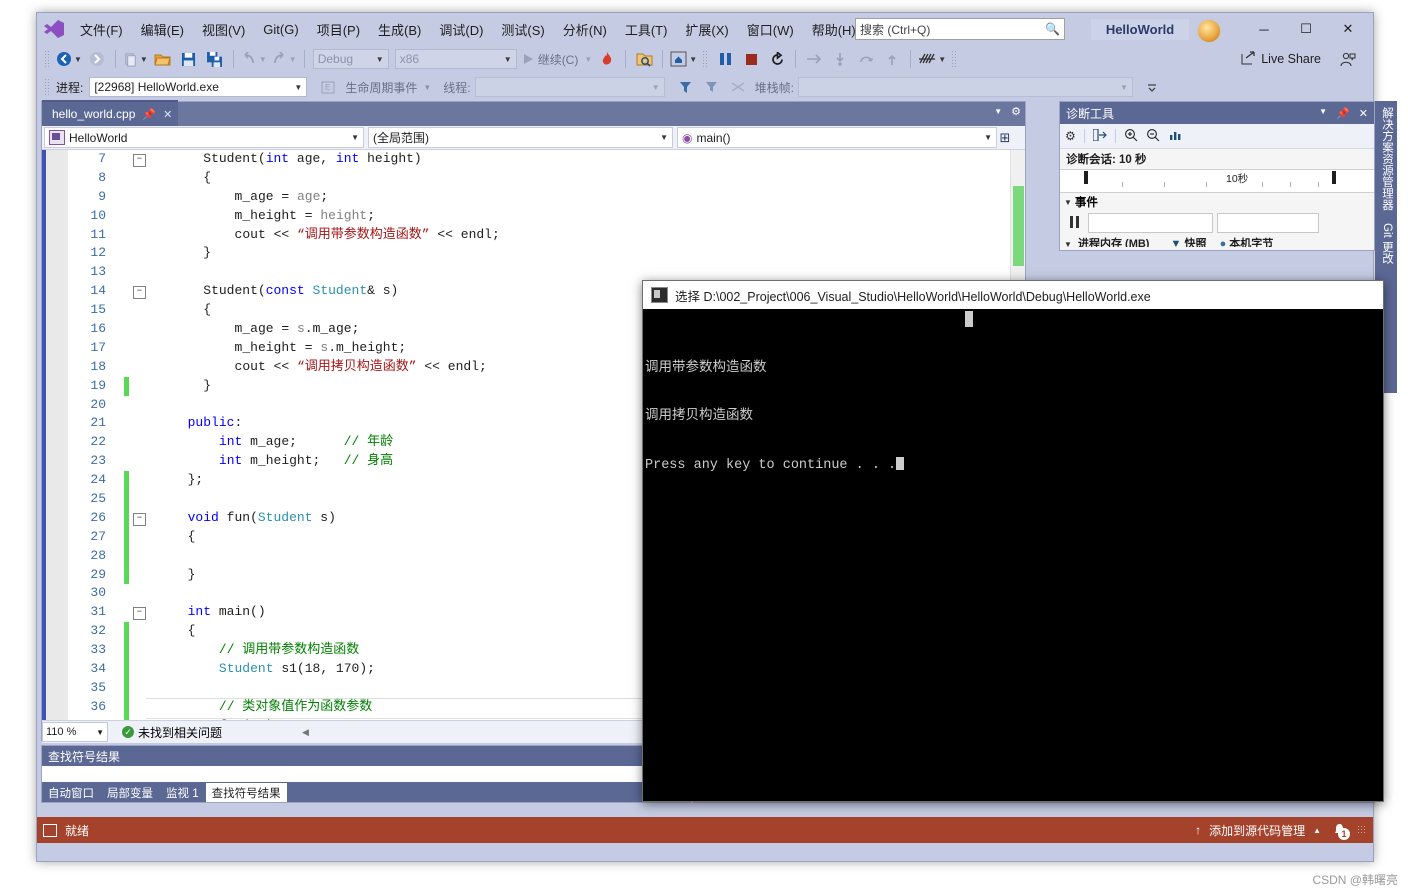  What do you see at coordinates (1264, 29) in the screenshot?
I see `minimize-button: ─` at bounding box center [1264, 29].